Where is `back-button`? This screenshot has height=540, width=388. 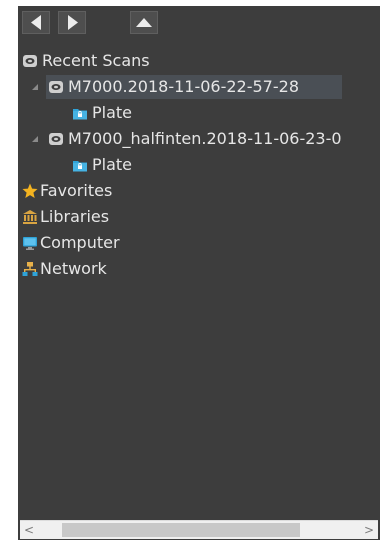 back-button is located at coordinates (36, 22).